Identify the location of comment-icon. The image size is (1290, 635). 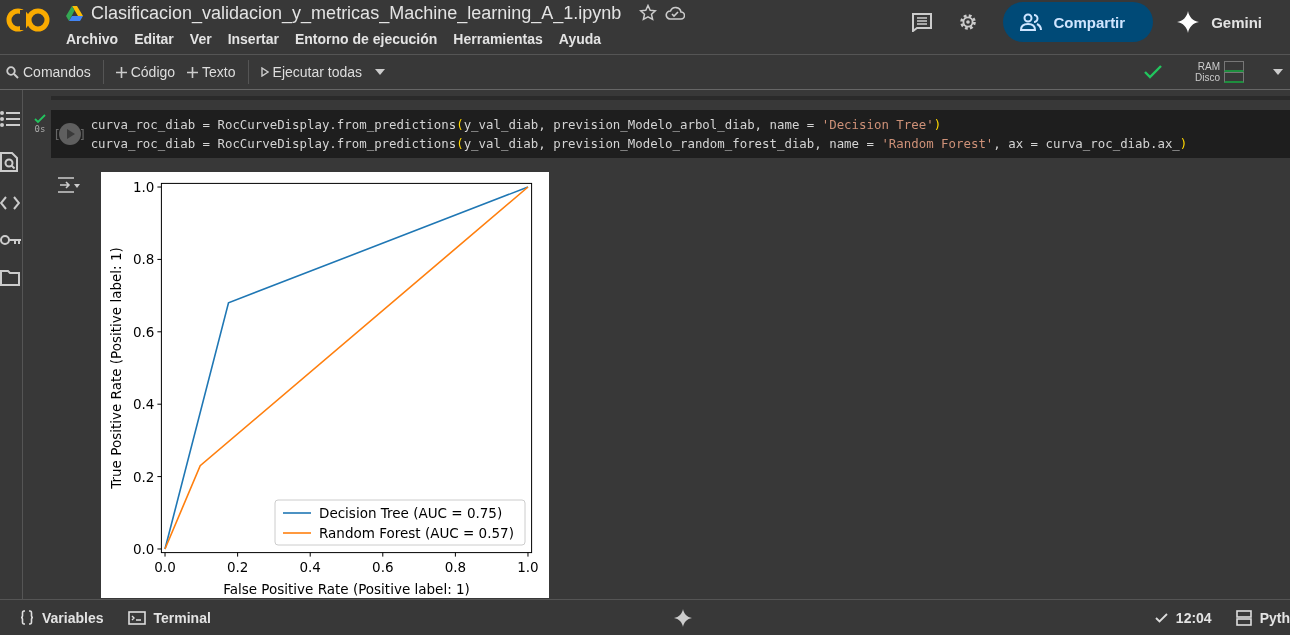
(922, 22).